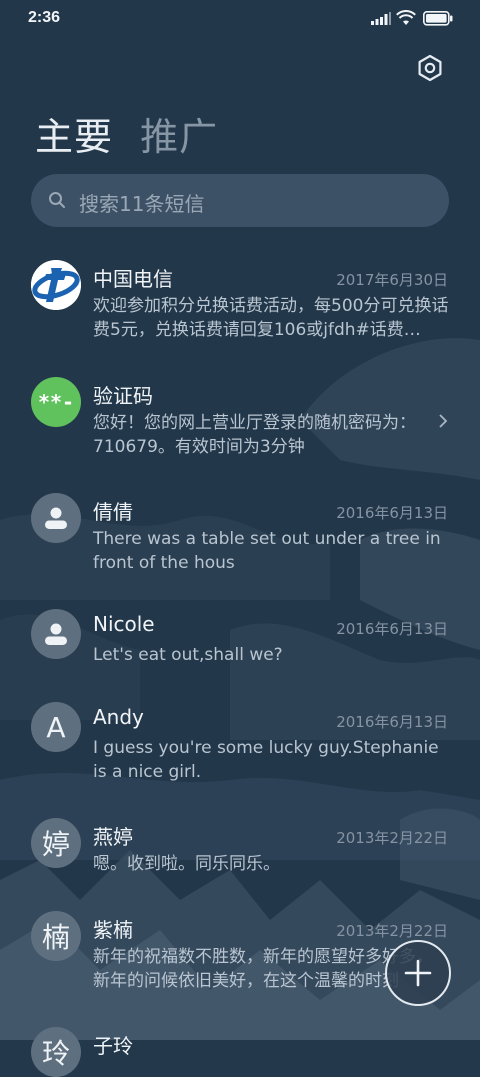  What do you see at coordinates (240, 20) in the screenshot?
I see `status-bar: 2:36` at bounding box center [240, 20].